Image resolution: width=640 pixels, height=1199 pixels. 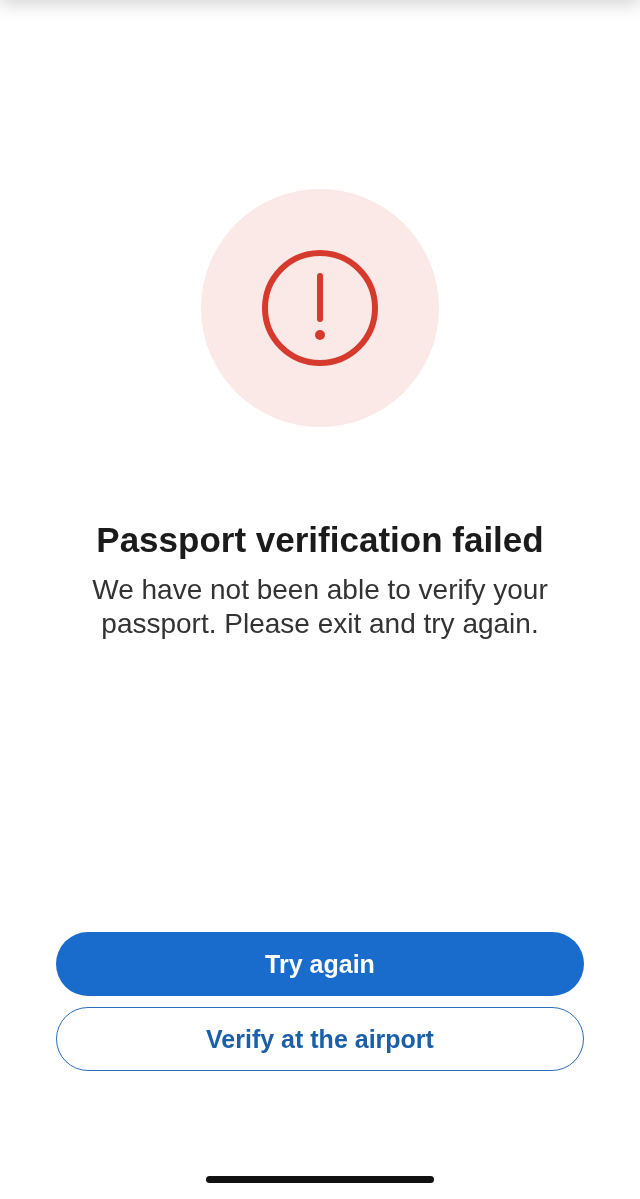 What do you see at coordinates (320, 964) in the screenshot?
I see `try-again-button: Try again` at bounding box center [320, 964].